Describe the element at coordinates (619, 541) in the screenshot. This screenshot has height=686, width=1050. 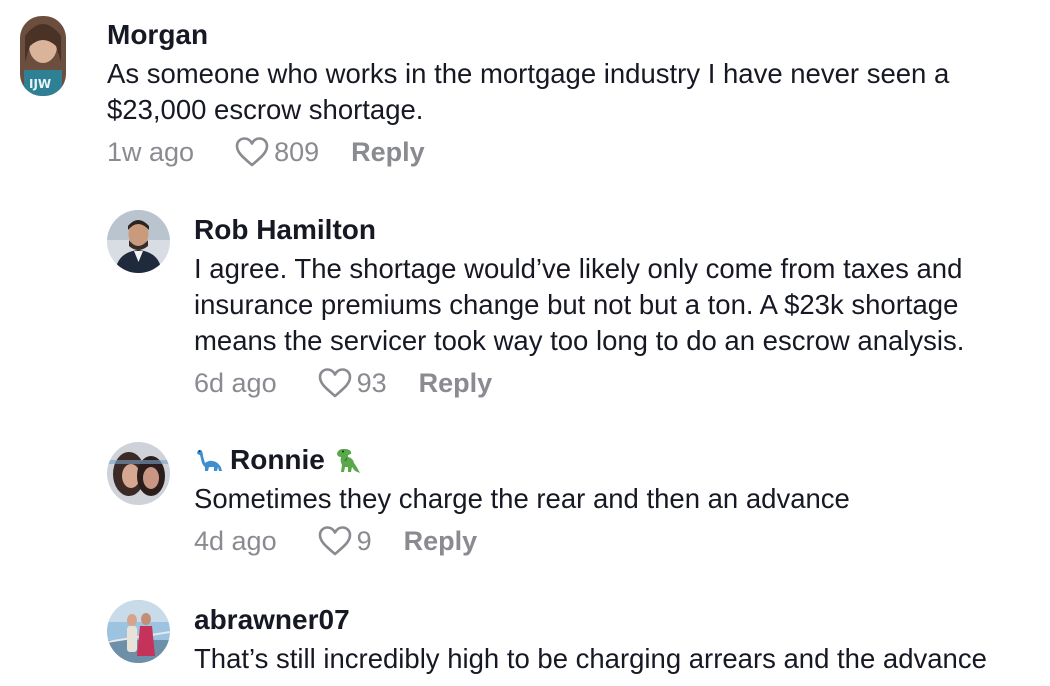
I see `comment-meta: 4d ago 9 Reply` at that location.